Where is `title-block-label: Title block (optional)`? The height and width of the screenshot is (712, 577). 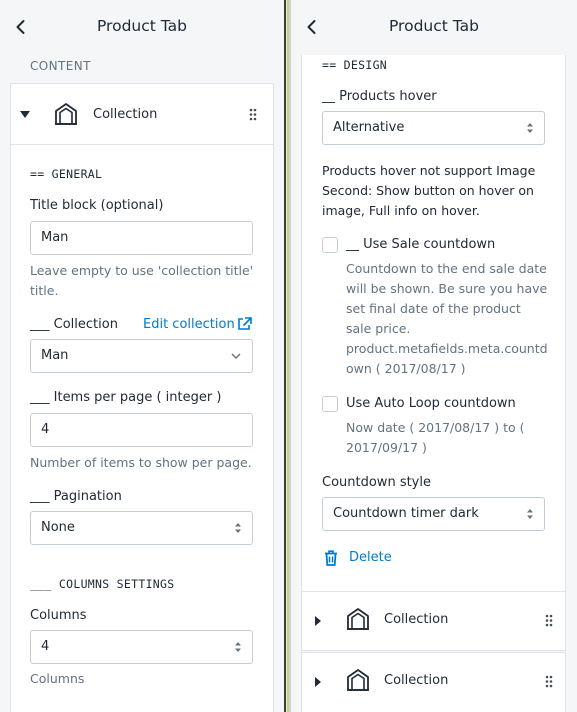
title-block-label: Title block (optional) is located at coordinates (97, 205).